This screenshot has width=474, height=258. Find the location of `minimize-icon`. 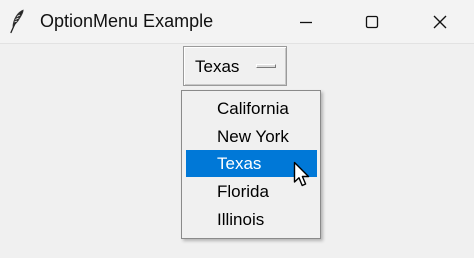

minimize-icon is located at coordinates (306, 22).